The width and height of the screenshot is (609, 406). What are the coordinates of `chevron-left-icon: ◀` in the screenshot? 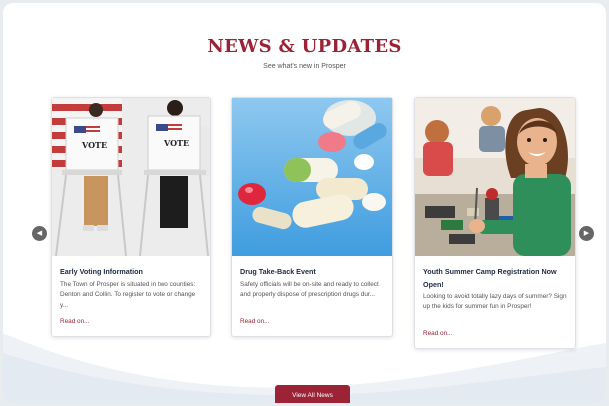 It's located at (39, 233).